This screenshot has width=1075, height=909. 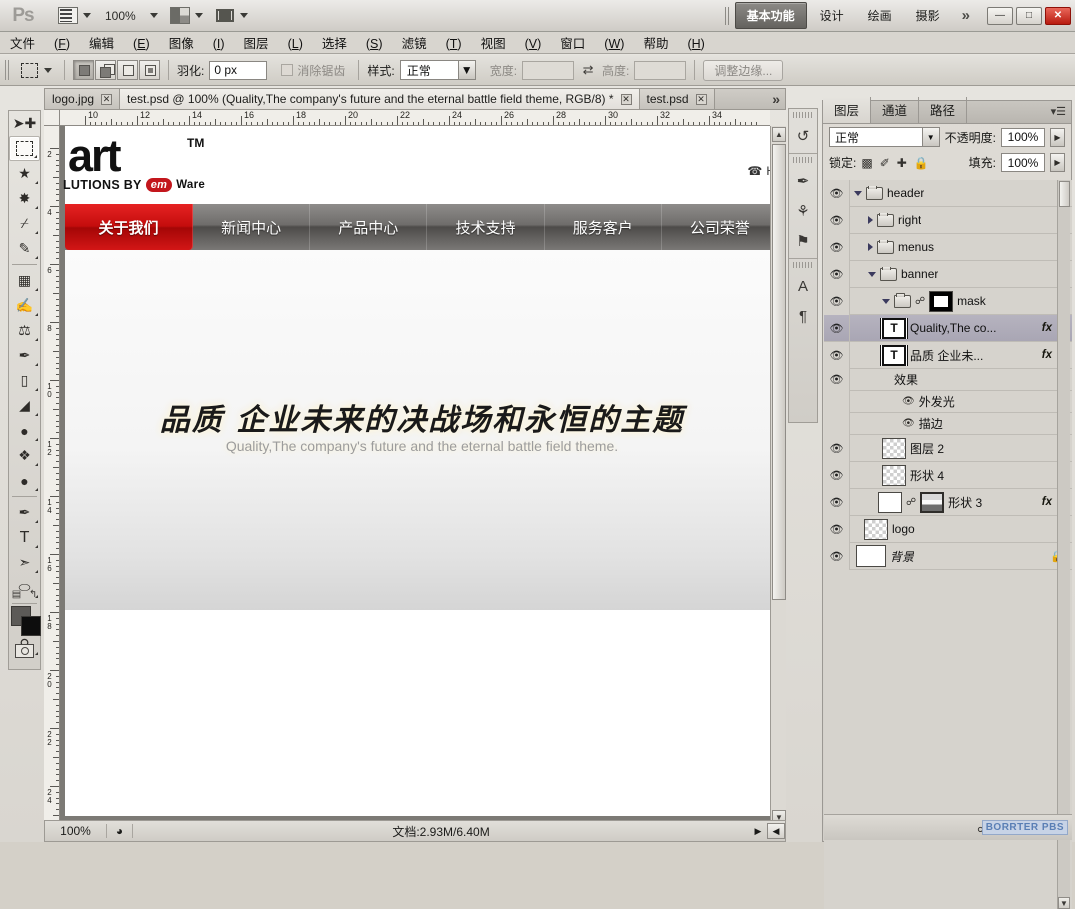 I want to click on layer-row-layer2: 👁 图层 2, so click(x=948, y=448).